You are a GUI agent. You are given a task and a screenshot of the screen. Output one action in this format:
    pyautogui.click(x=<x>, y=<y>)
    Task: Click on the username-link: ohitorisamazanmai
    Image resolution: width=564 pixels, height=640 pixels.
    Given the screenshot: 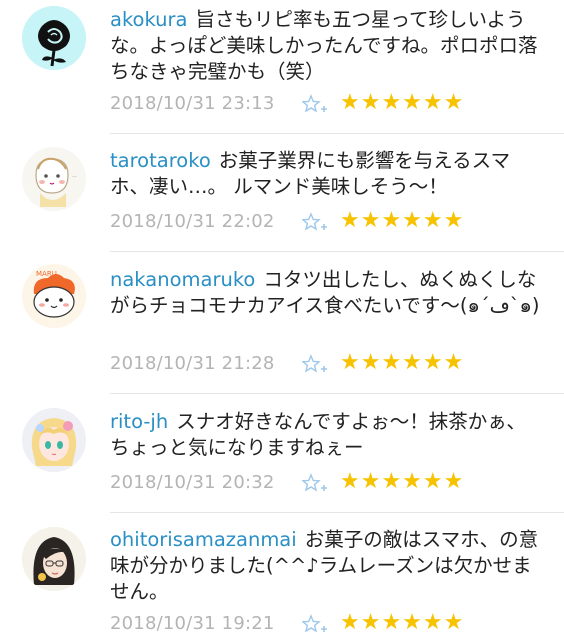 What is the action you would take?
    pyautogui.click(x=203, y=539)
    